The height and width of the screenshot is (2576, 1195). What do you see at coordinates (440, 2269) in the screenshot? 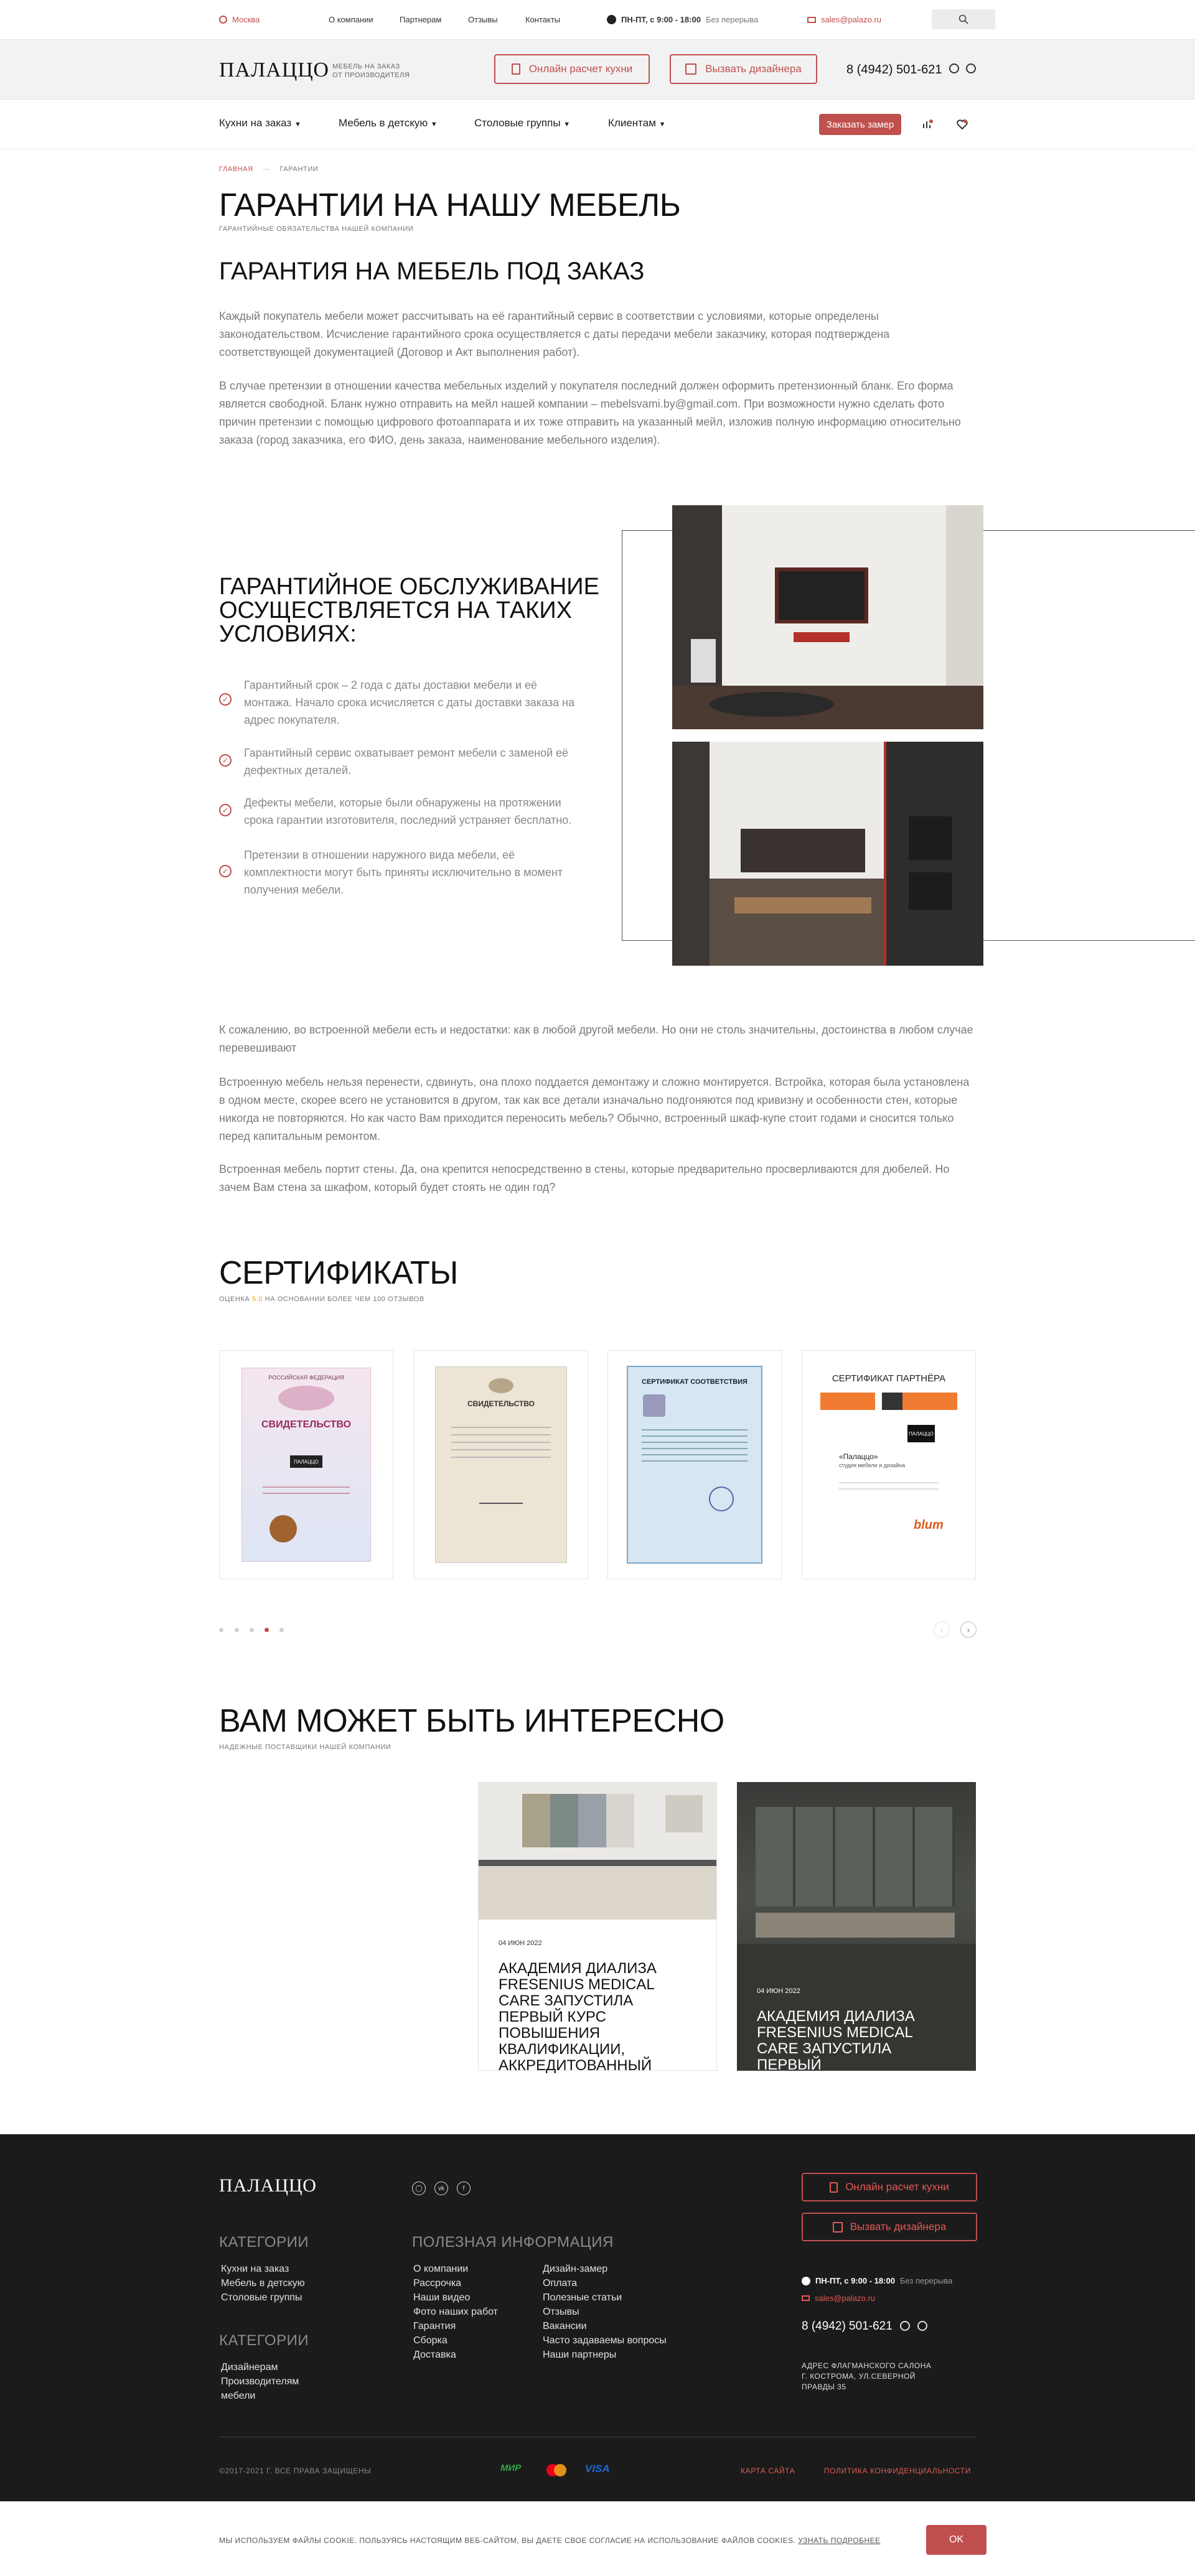
I see `footer-link: О компании` at bounding box center [440, 2269].